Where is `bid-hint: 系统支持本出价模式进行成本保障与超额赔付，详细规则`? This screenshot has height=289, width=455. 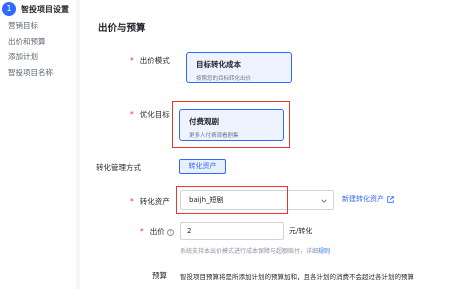
bid-hint: 系统支持本出价模式进行成本保障与超额赔付，详细规则 is located at coordinates (255, 250).